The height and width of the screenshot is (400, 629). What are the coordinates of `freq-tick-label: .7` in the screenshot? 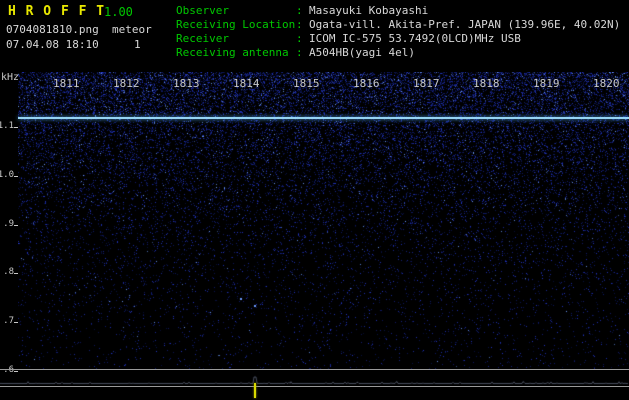 It's located at (8, 321).